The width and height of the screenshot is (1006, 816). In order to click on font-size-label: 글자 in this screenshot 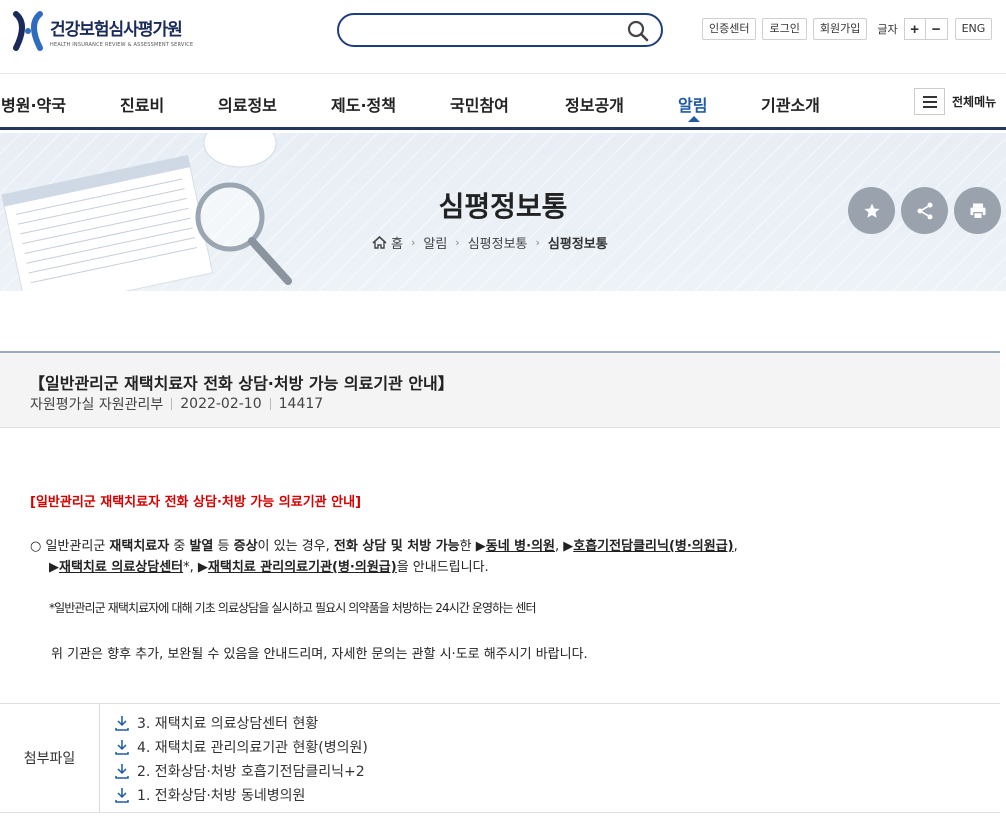, I will do `click(887, 29)`.